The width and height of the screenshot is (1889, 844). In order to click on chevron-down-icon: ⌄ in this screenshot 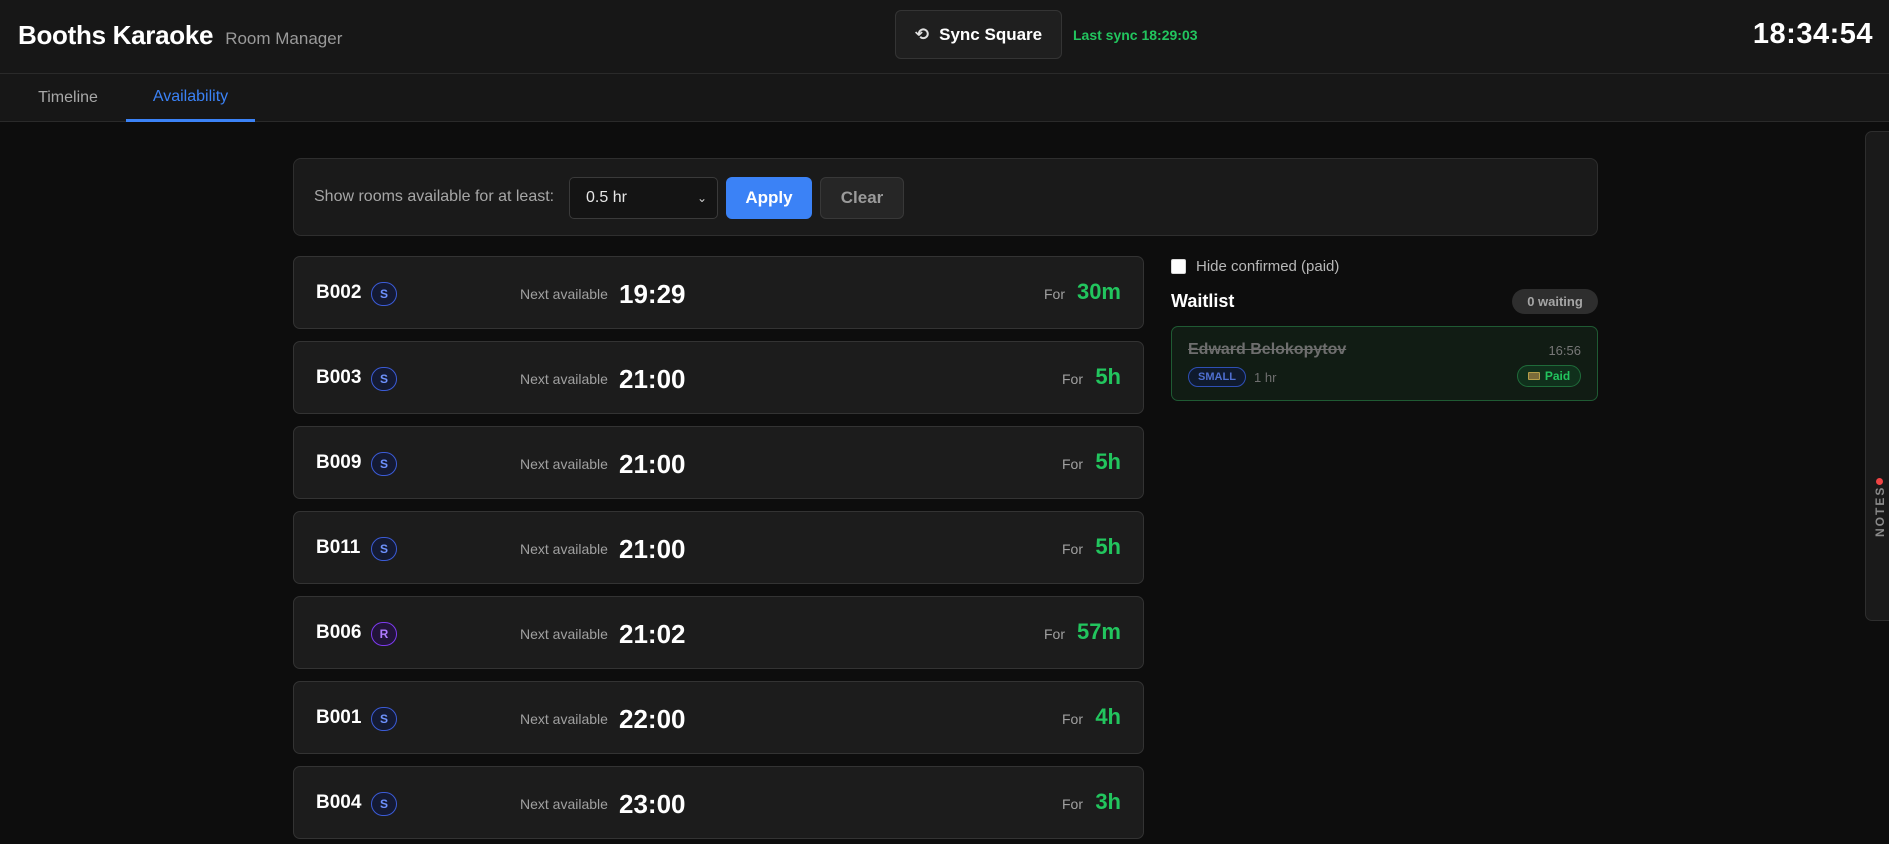, I will do `click(701, 198)`.